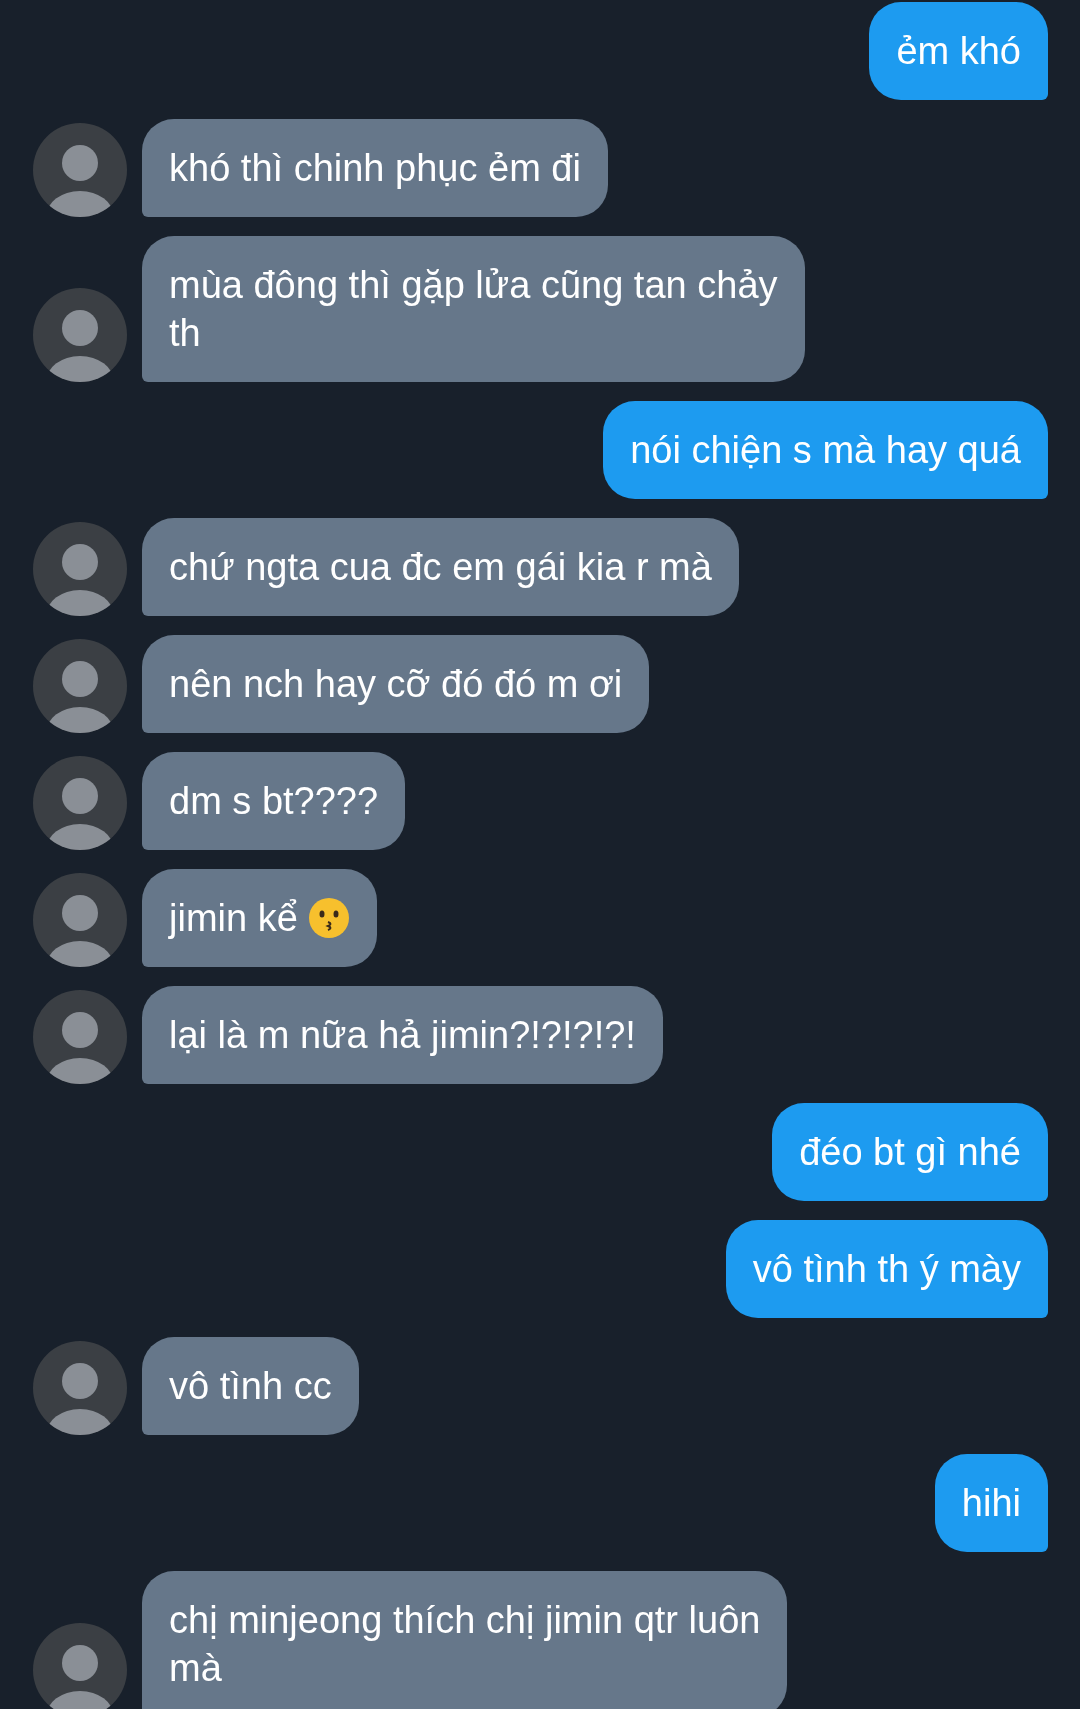 This screenshot has height=1709, width=1080. What do you see at coordinates (991, 1503) in the screenshot?
I see `outgoing-message: hihi` at bounding box center [991, 1503].